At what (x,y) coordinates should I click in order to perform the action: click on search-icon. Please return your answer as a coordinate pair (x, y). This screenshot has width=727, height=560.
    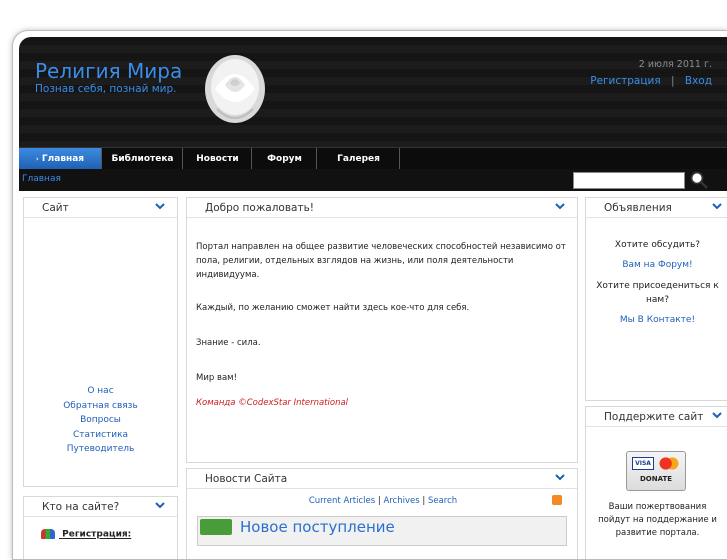
    Looking at the image, I should click on (699, 180).